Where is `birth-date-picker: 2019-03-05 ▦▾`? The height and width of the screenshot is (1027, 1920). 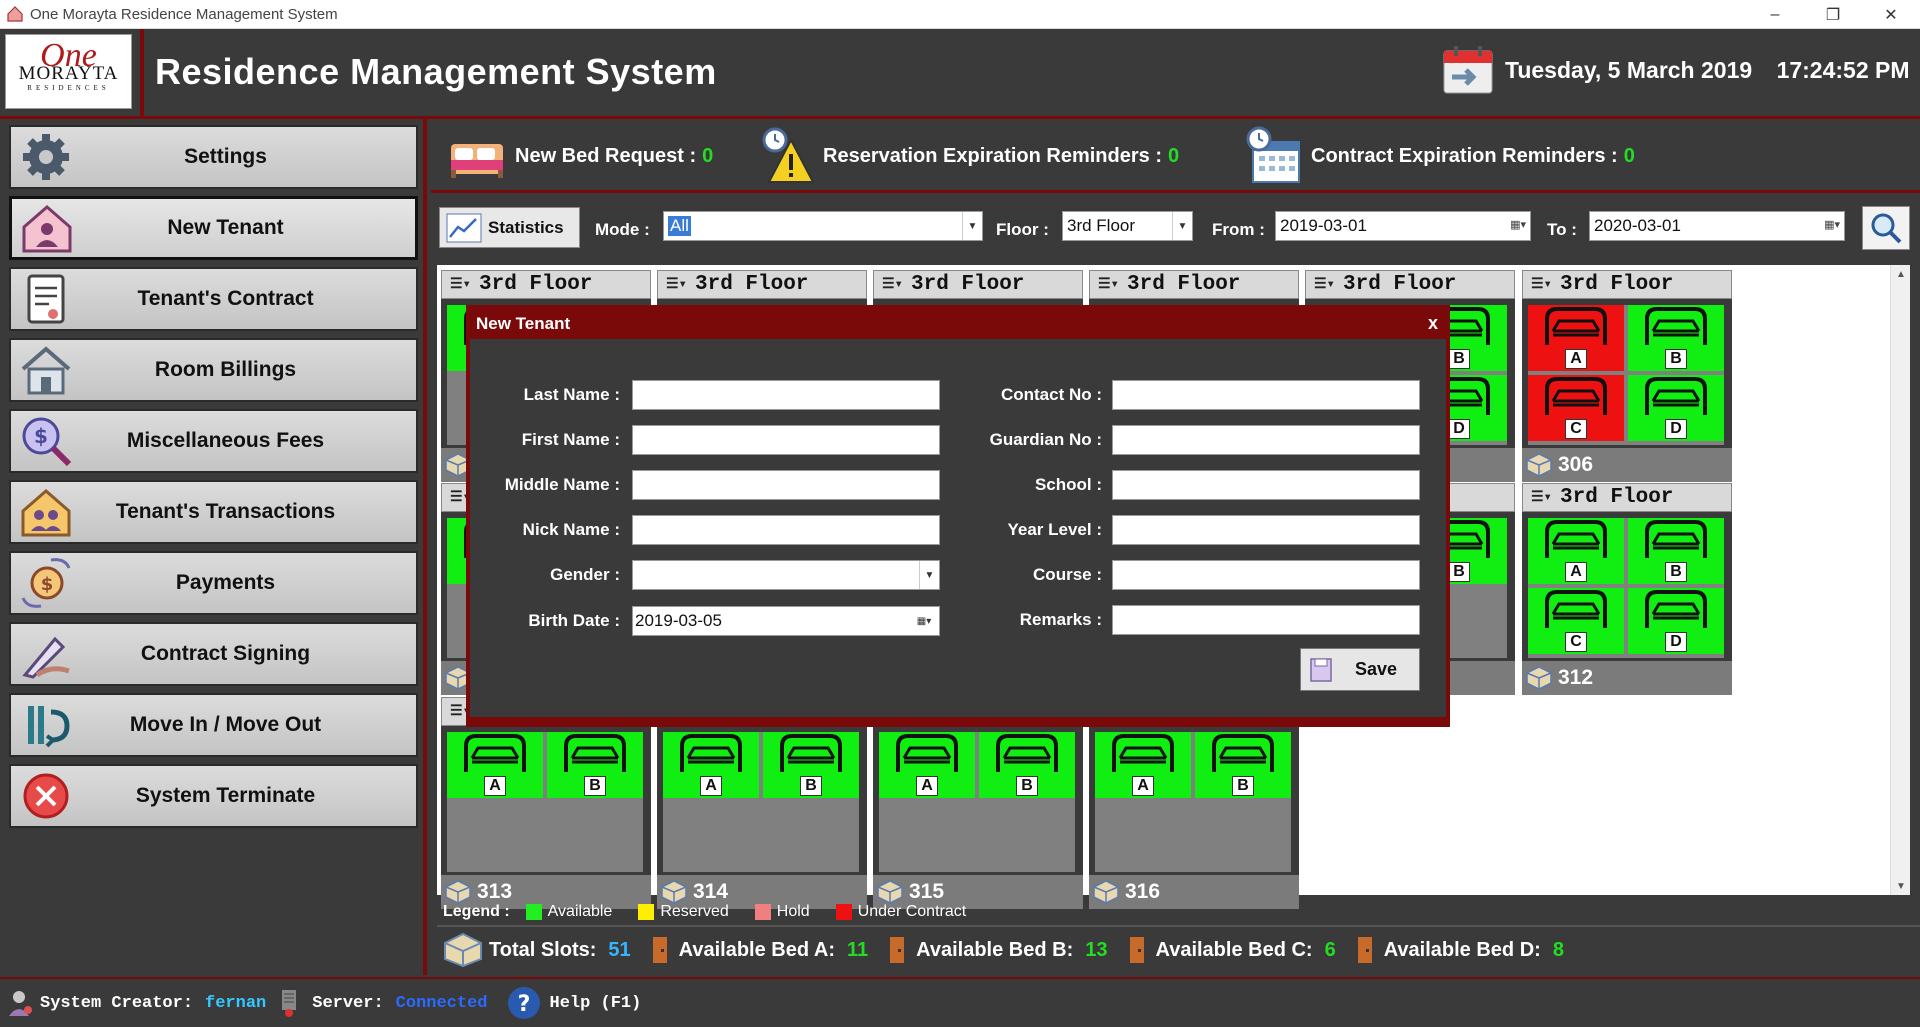 birth-date-picker: 2019-03-05 ▦▾ is located at coordinates (786, 621).